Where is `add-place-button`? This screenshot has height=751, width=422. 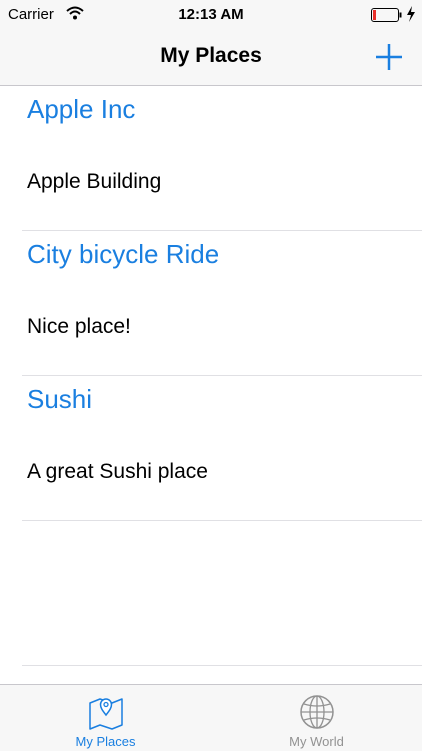 add-place-button is located at coordinates (389, 57).